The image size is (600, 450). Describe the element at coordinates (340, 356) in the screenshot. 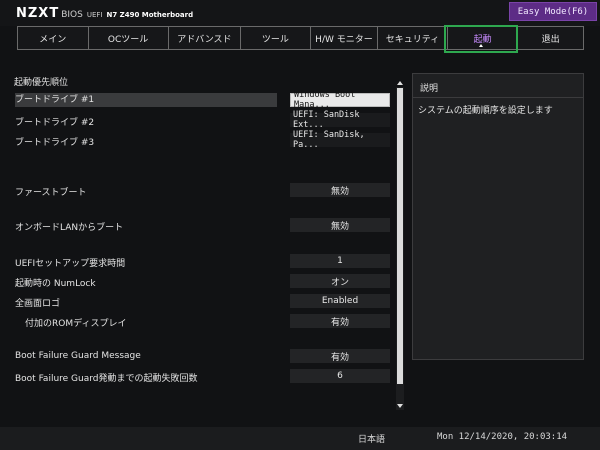

I see `boot-failure-guard-message-value: 有効` at that location.